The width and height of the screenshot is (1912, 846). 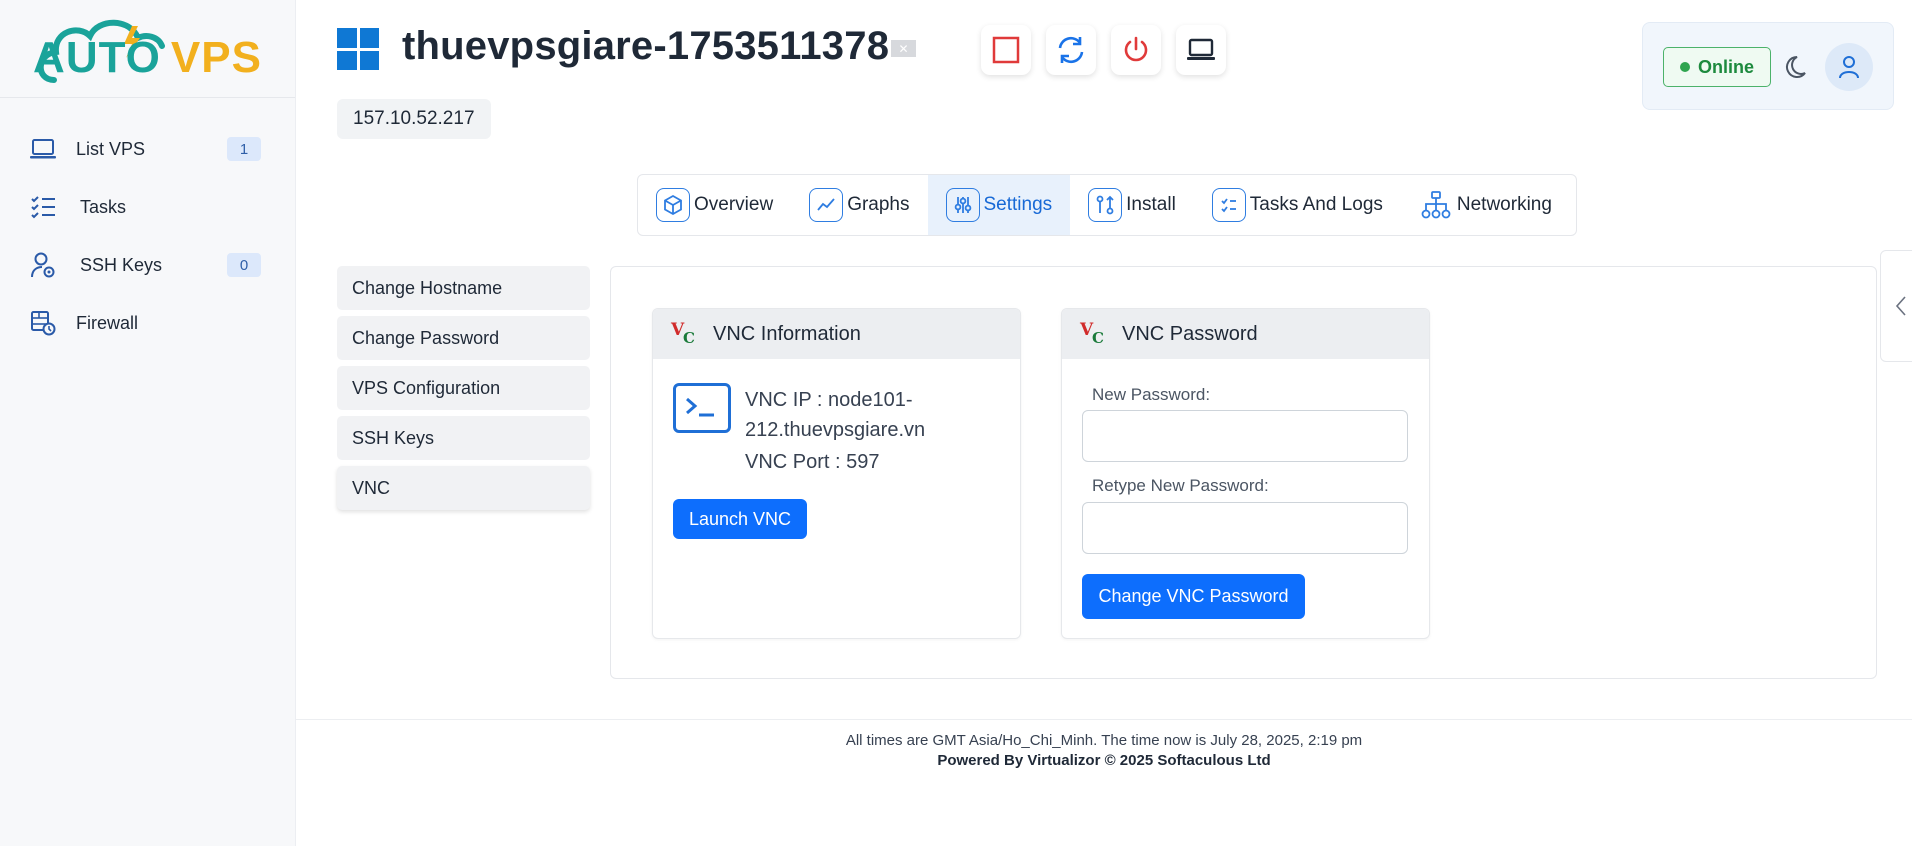 I want to click on tab-settings: Settings, so click(x=999, y=205).